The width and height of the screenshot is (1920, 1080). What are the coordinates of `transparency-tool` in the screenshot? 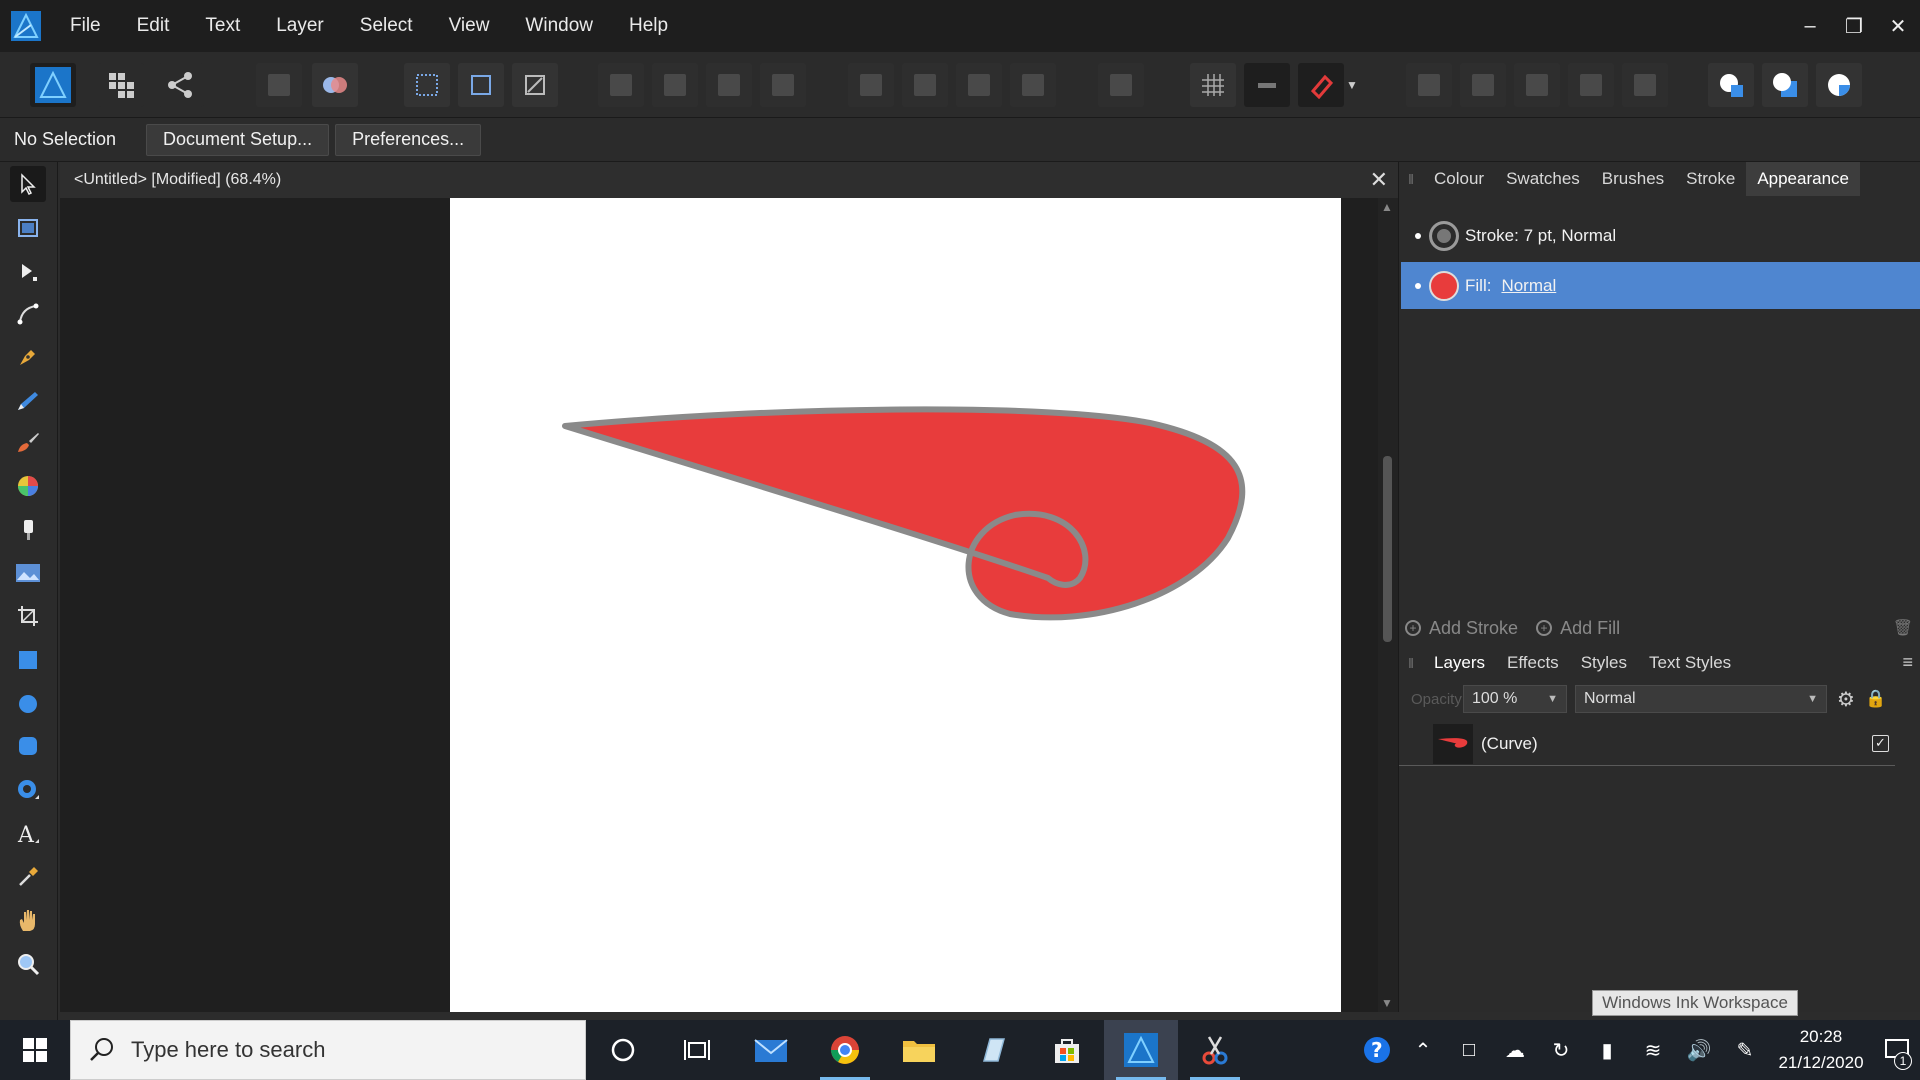 It's located at (28, 530).